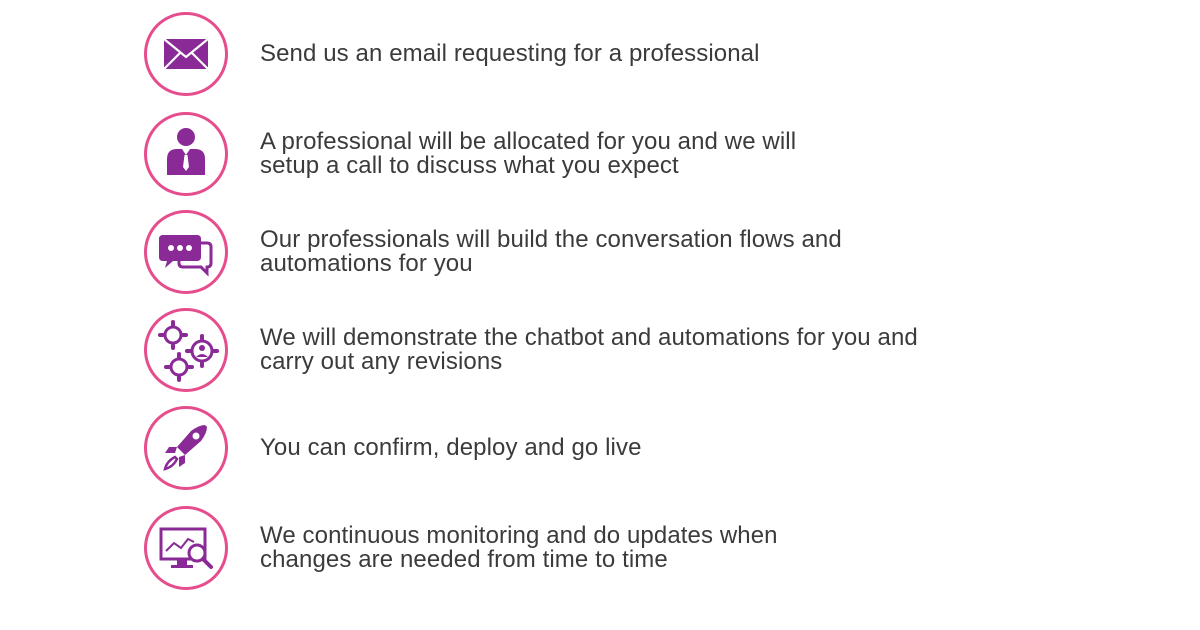  I want to click on chat-bubbles-icon, so click(186, 256).